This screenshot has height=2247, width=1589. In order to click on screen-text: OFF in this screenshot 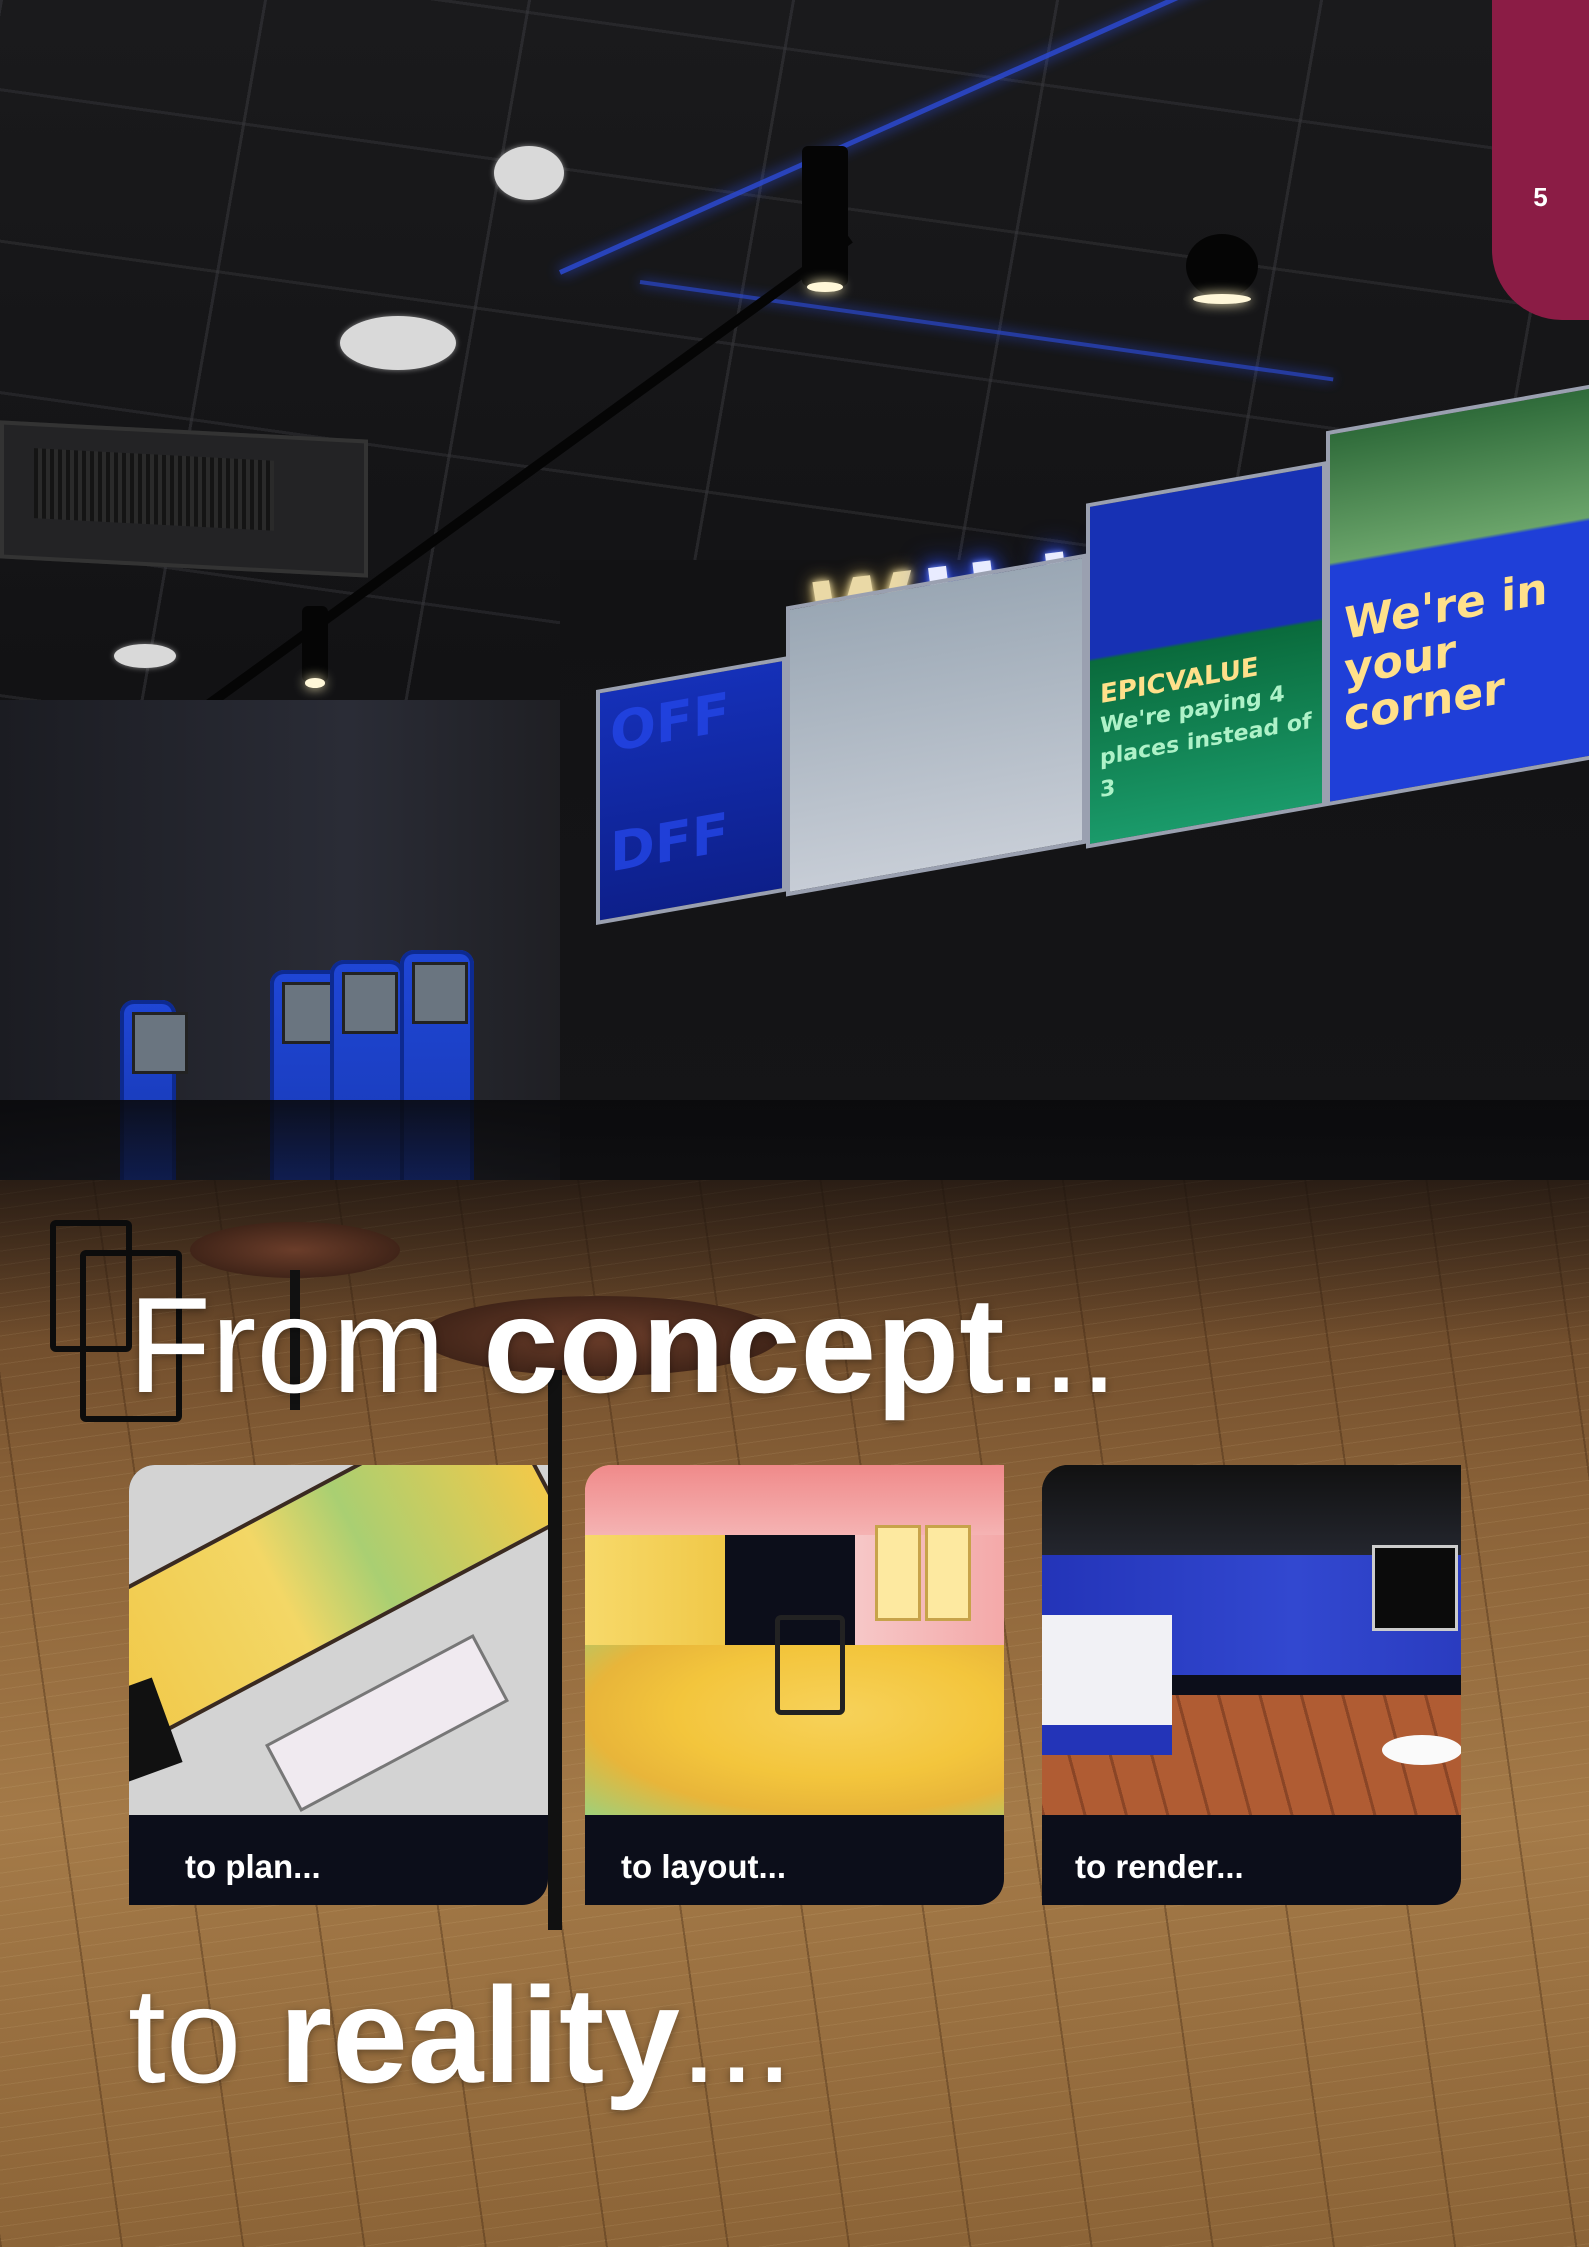, I will do `click(670, 722)`.